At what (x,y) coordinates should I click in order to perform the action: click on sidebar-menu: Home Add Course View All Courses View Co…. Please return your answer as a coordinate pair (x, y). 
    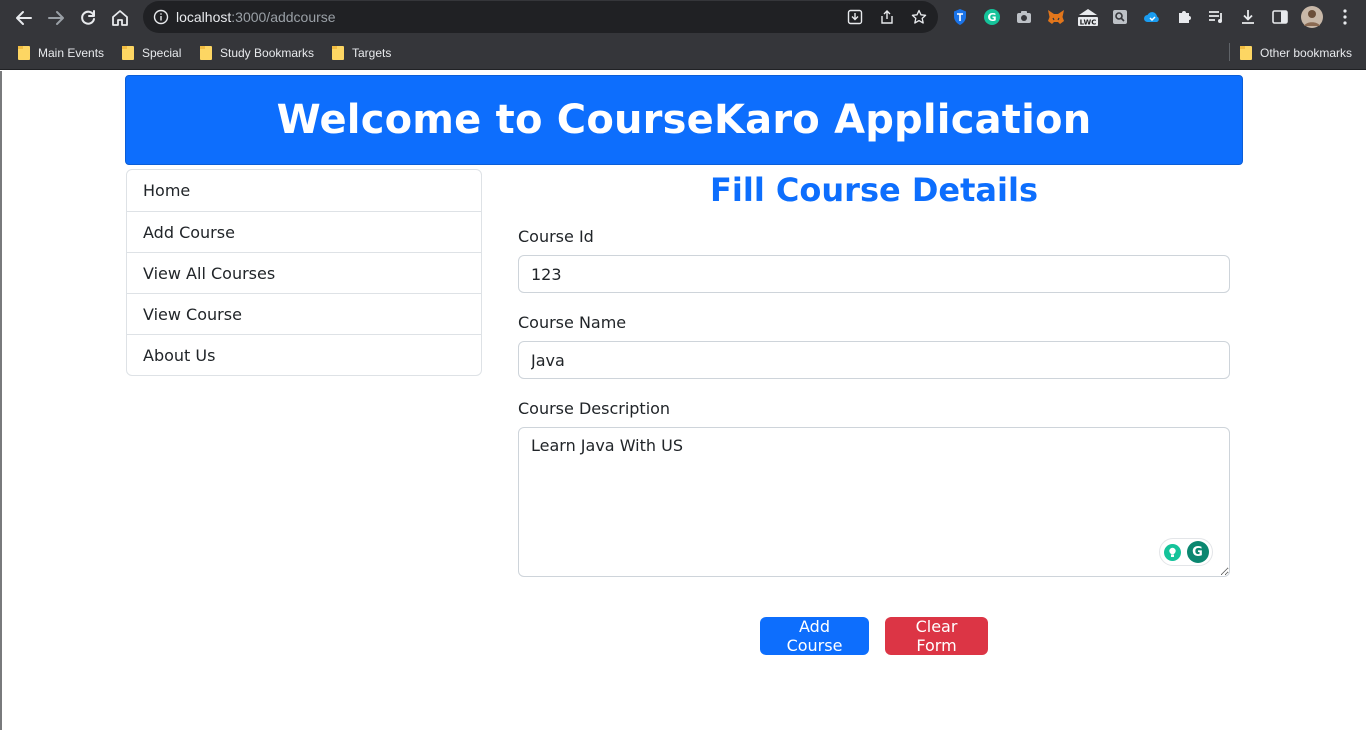
    Looking at the image, I should click on (304, 272).